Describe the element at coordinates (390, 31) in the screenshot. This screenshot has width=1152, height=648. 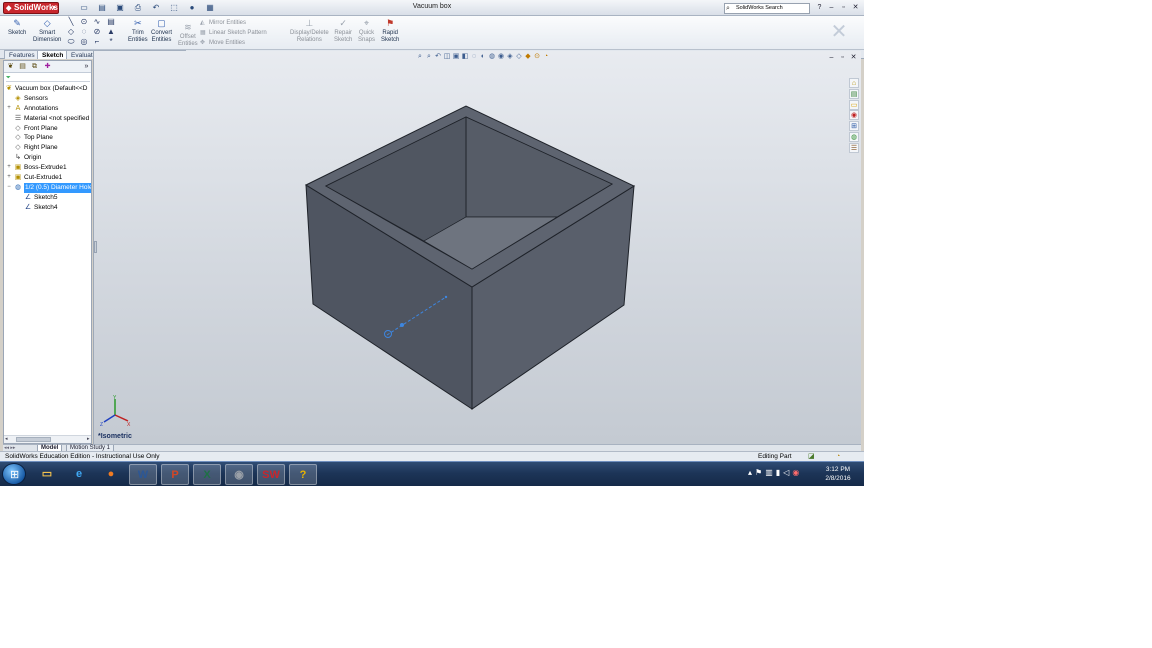
I see `rapid-sketch-button: ⚑ Rapid Sketch` at that location.